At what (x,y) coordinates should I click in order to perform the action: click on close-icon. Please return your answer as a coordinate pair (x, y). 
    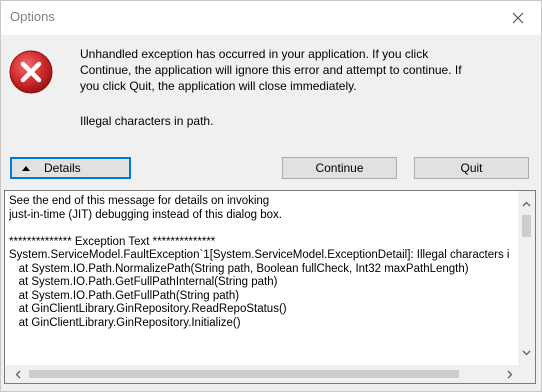
    Looking at the image, I should click on (518, 18).